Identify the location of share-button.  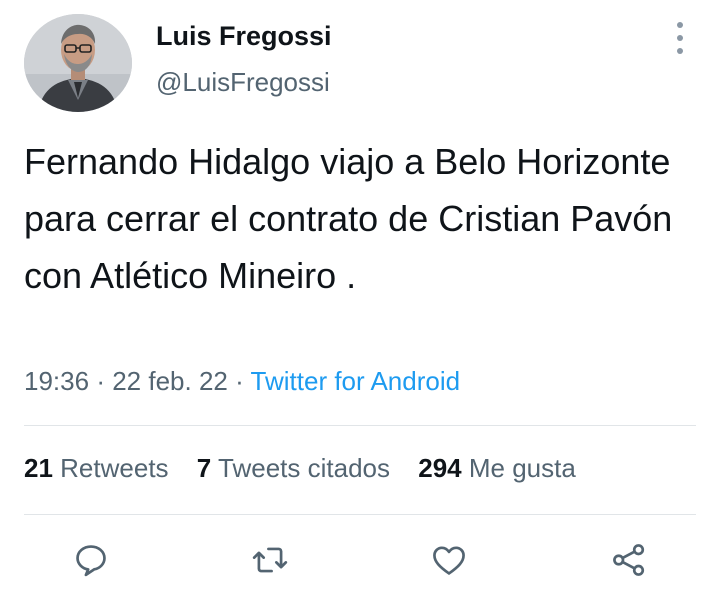
(629, 560).